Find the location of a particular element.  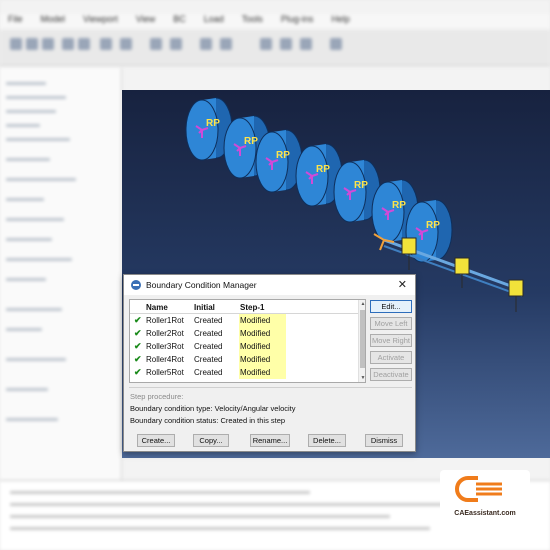

column-header-step: Step-1 is located at coordinates (252, 307).